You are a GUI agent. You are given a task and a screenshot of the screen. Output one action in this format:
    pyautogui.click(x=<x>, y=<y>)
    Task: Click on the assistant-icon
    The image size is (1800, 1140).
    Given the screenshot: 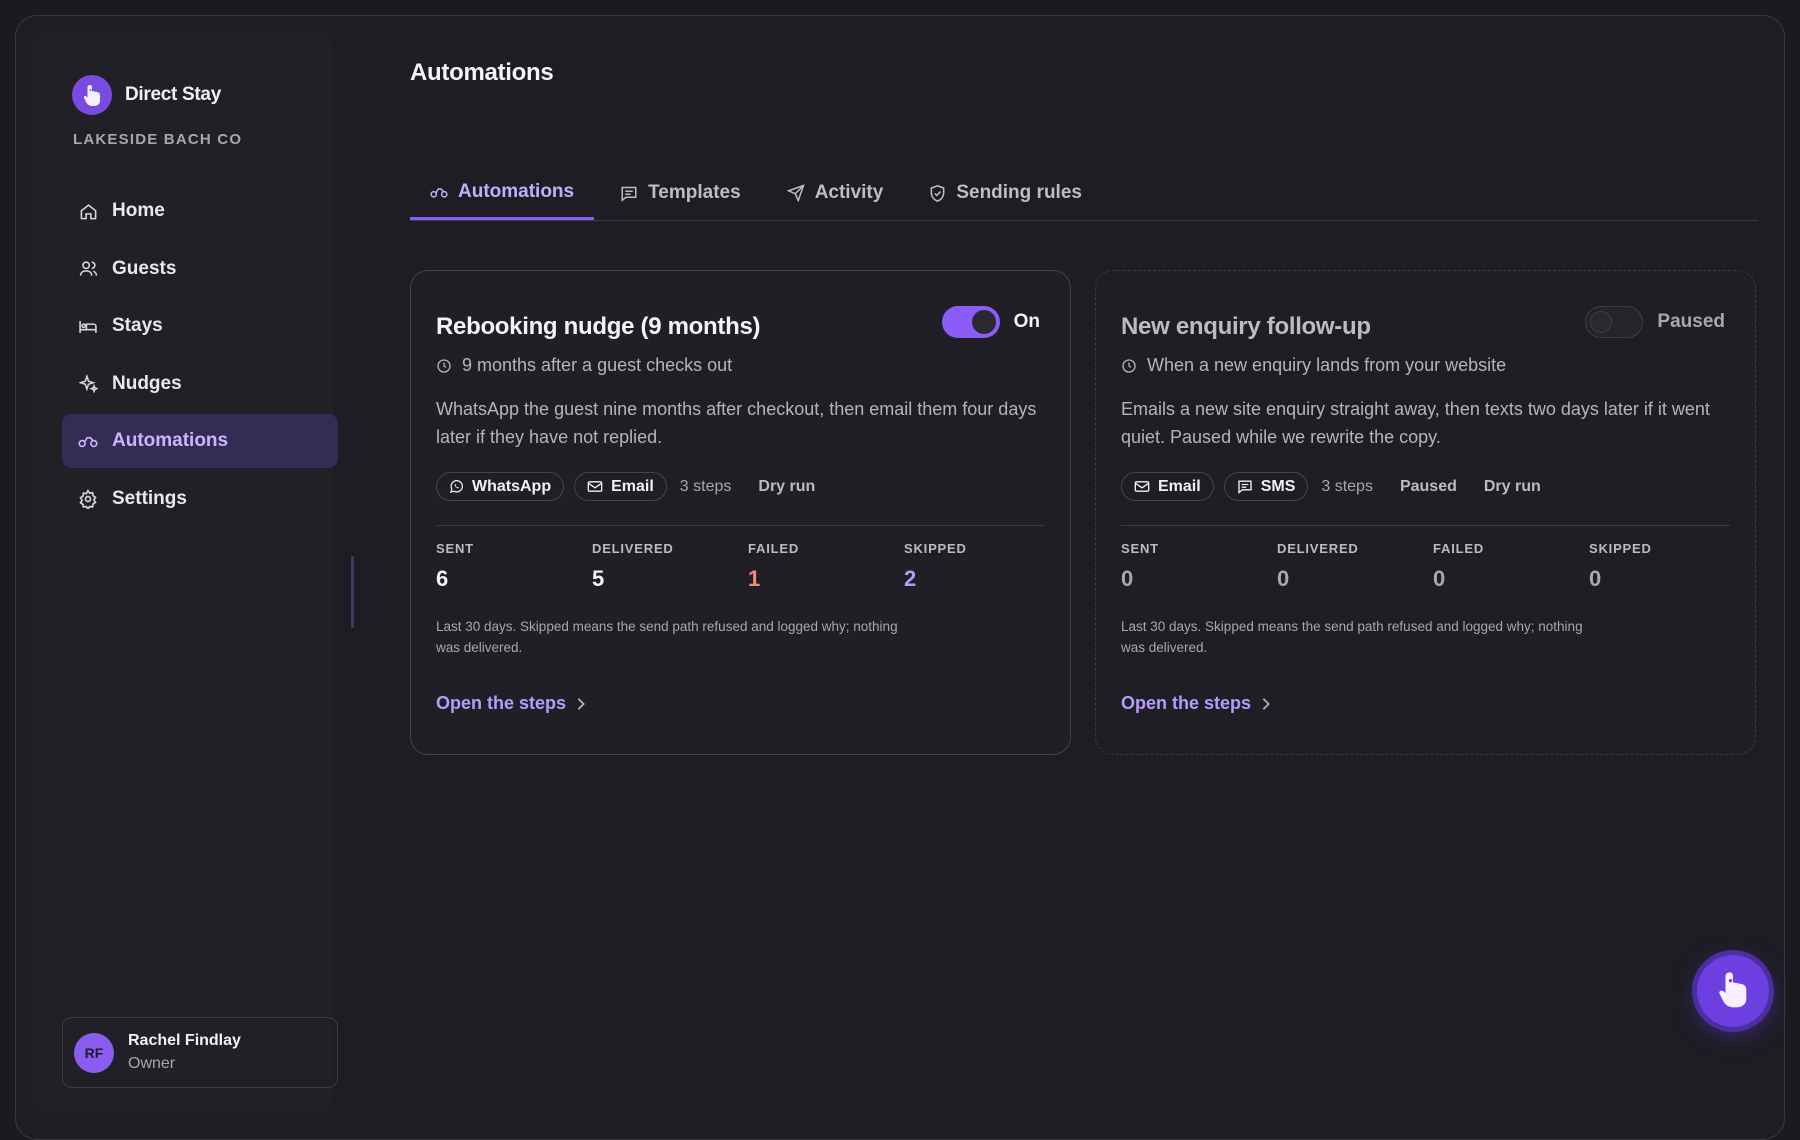 What is the action you would take?
    pyautogui.click(x=1733, y=991)
    